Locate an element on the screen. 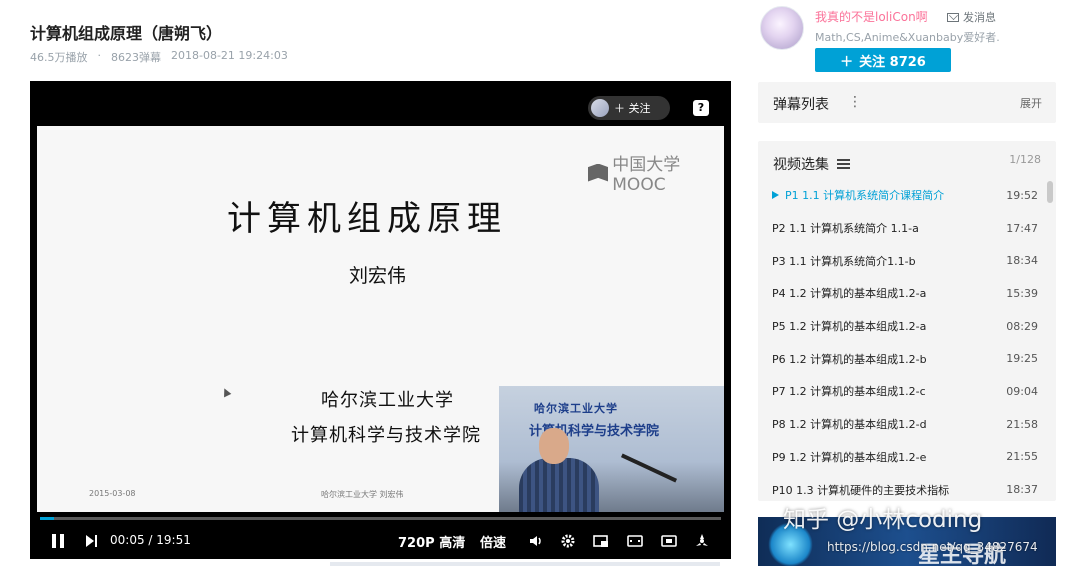  episode-title: P4 1.2 计算机的基本组成1.2-a is located at coordinates (849, 294).